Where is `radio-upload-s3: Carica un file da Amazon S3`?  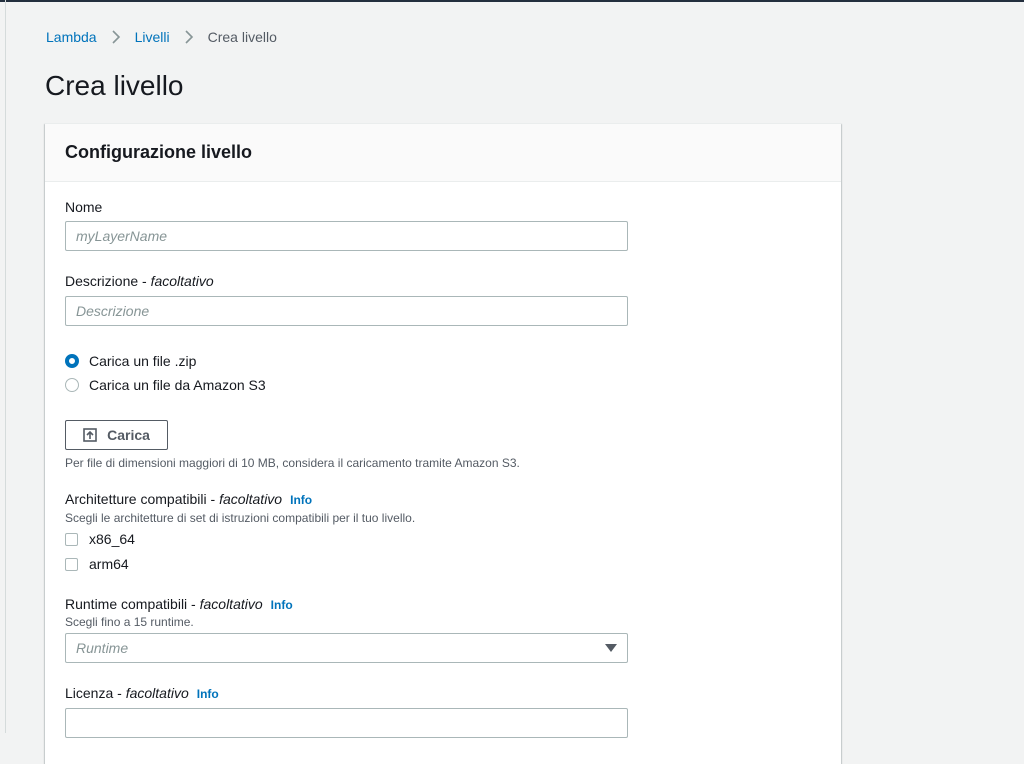 radio-upload-s3: Carica un file da Amazon S3 is located at coordinates (165, 385).